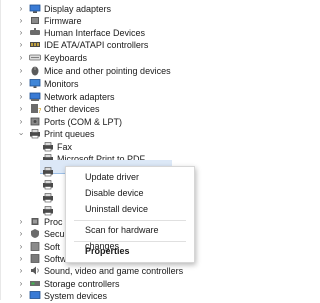  What do you see at coordinates (72, 109) in the screenshot?
I see `category-label: Other devices` at bounding box center [72, 109].